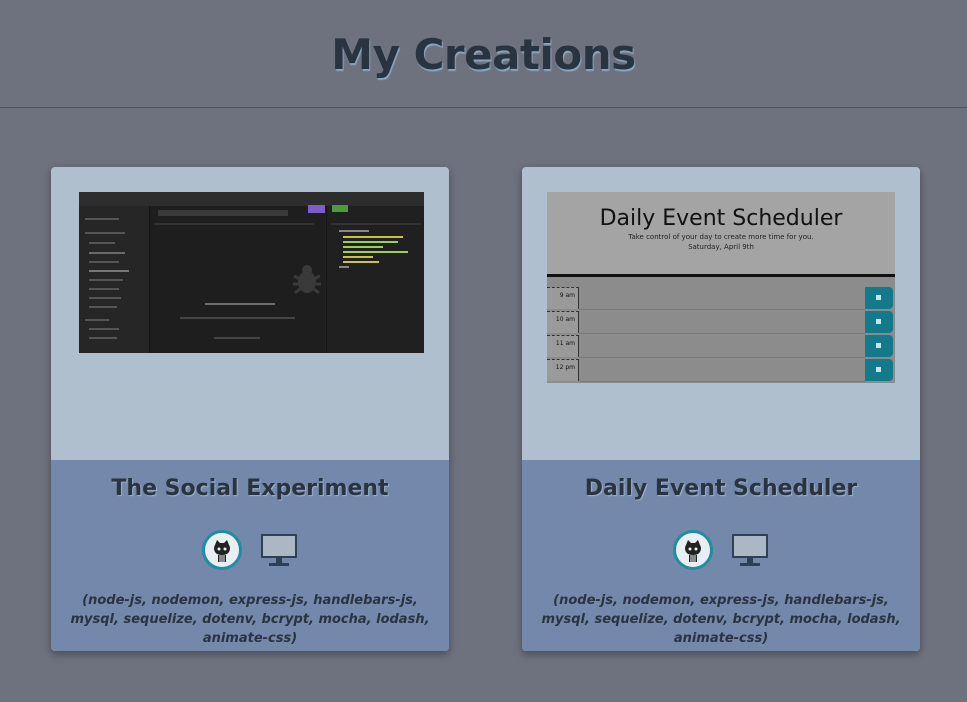 Image resolution: width=967 pixels, height=702 pixels. I want to click on page-title: My Creations, so click(483, 54).